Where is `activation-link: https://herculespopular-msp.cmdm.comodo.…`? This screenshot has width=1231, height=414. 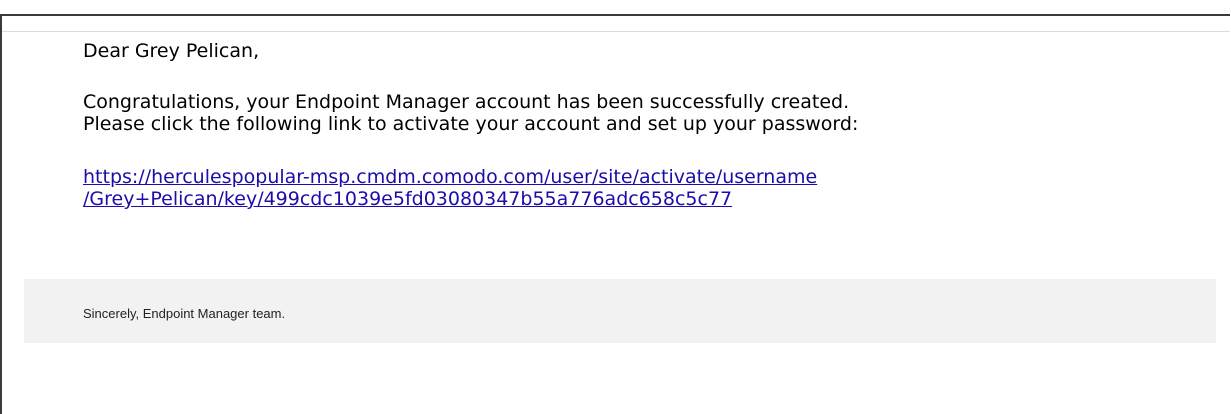
activation-link: https://herculespopular-msp.cmdm.comodo.… is located at coordinates (450, 188).